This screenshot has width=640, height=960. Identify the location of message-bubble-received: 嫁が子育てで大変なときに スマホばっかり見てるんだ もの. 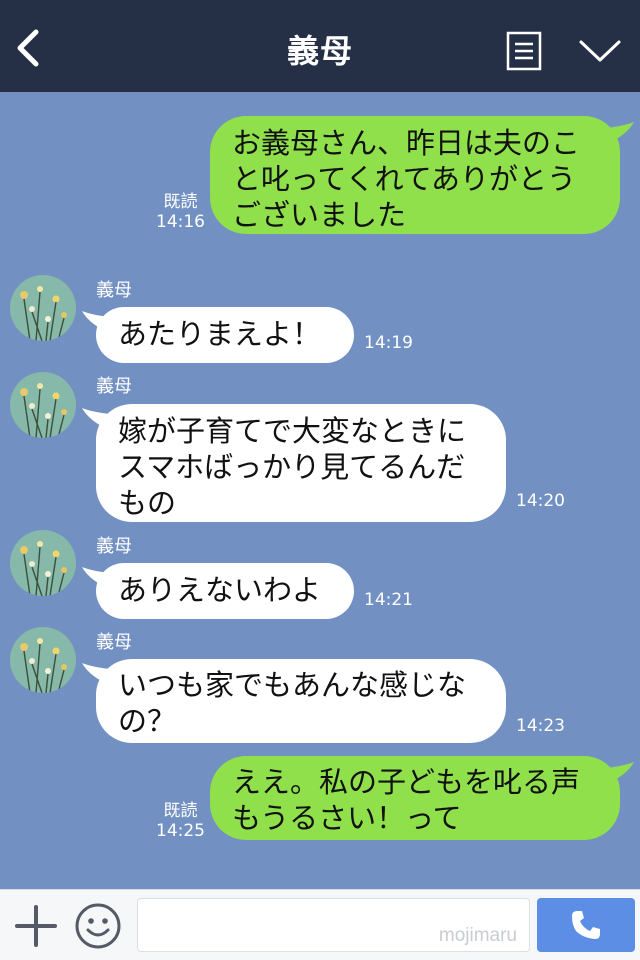
(294, 463).